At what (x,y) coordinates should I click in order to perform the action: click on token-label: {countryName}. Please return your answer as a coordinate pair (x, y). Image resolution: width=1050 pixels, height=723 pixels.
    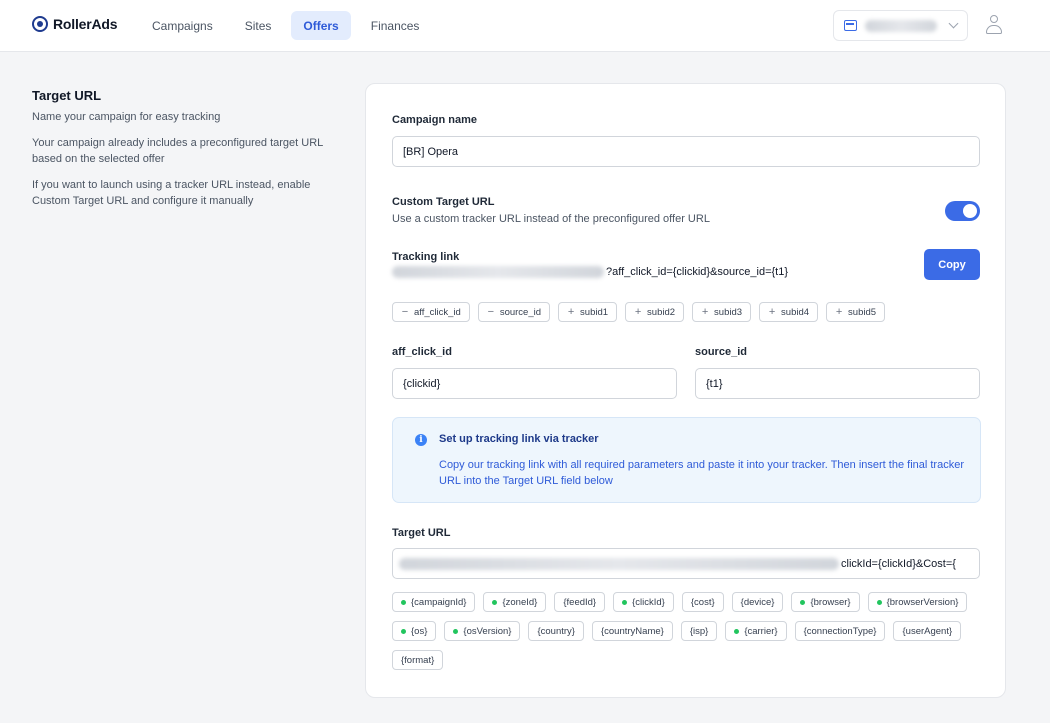
    Looking at the image, I should click on (632, 631).